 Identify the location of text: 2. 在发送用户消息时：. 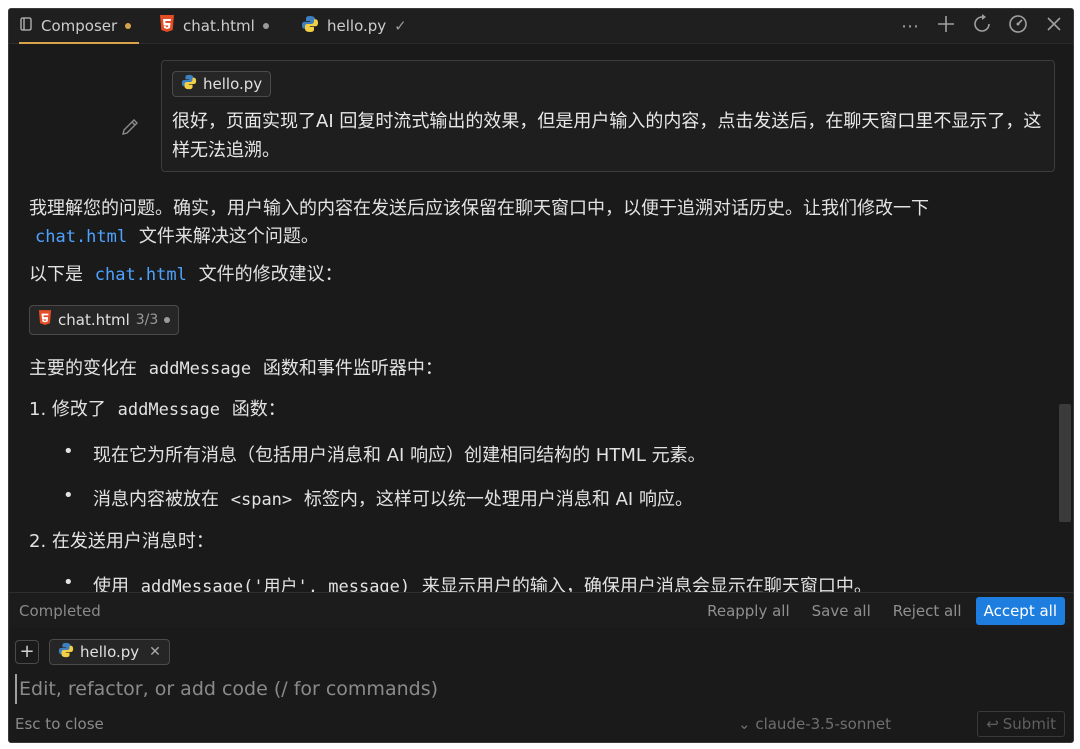
(121, 541).